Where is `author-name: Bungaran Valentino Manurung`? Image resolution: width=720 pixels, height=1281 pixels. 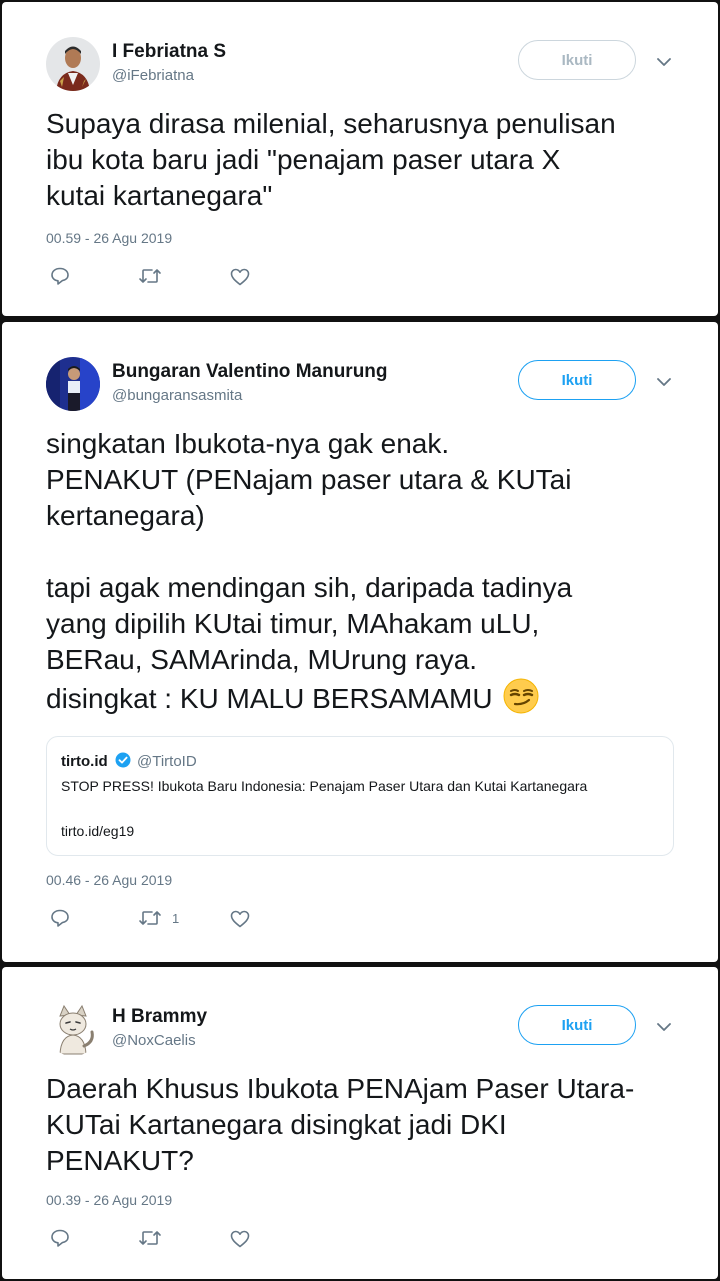
author-name: Bungaran Valentino Manurung is located at coordinates (250, 372).